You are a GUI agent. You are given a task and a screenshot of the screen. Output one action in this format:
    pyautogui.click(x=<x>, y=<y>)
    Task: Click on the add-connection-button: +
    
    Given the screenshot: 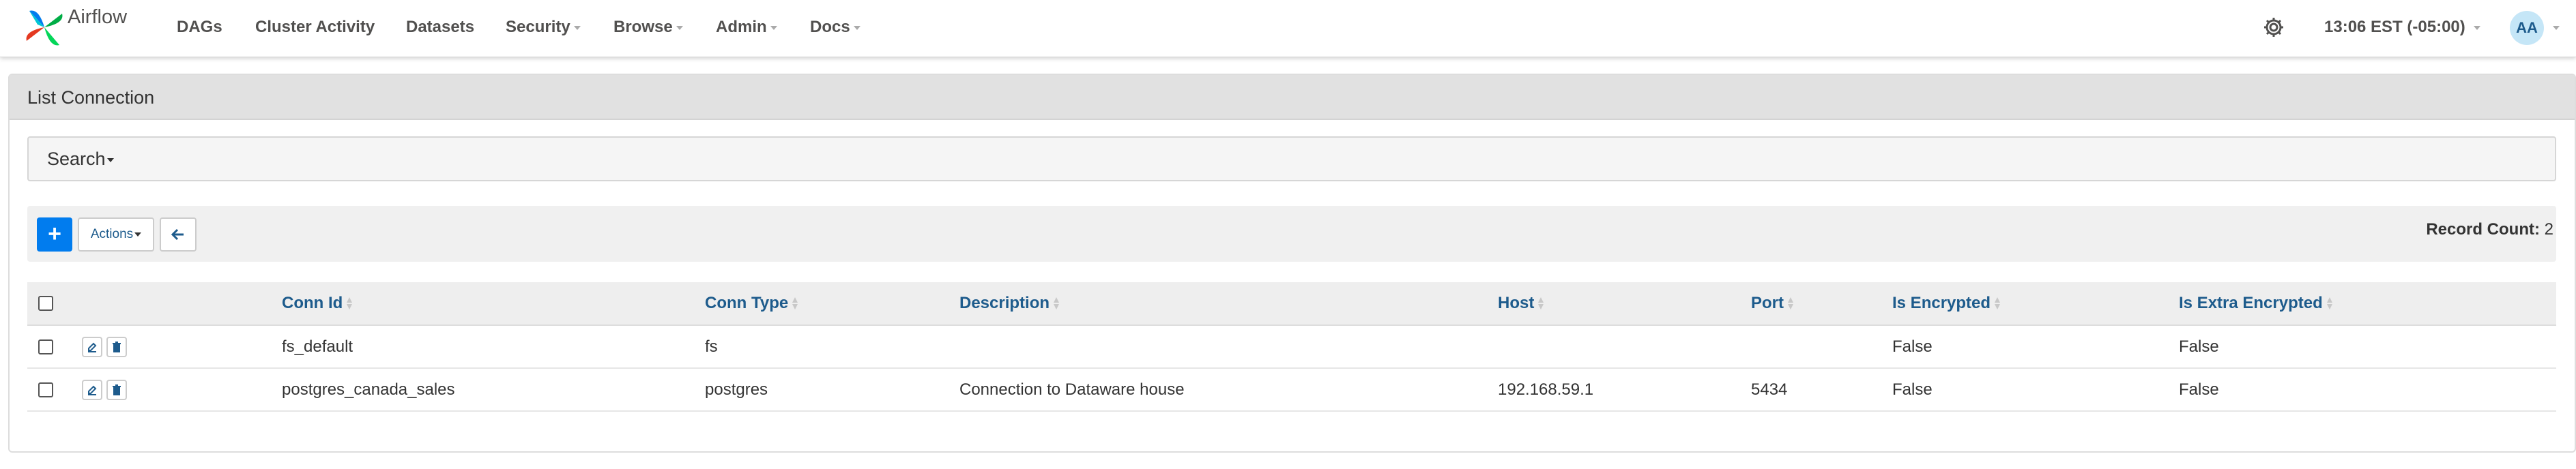 What is the action you would take?
    pyautogui.click(x=54, y=234)
    